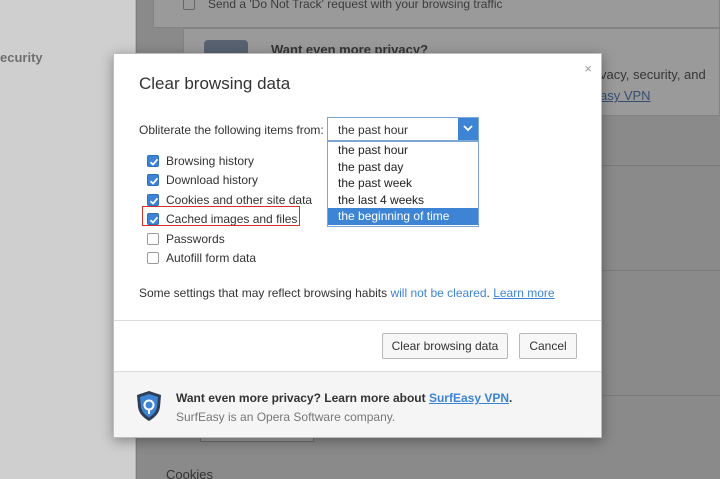 Image resolution: width=720 pixels, height=479 pixels. What do you see at coordinates (438, 293) in the screenshot?
I see `note-not-cleared: will not be cleared` at bounding box center [438, 293].